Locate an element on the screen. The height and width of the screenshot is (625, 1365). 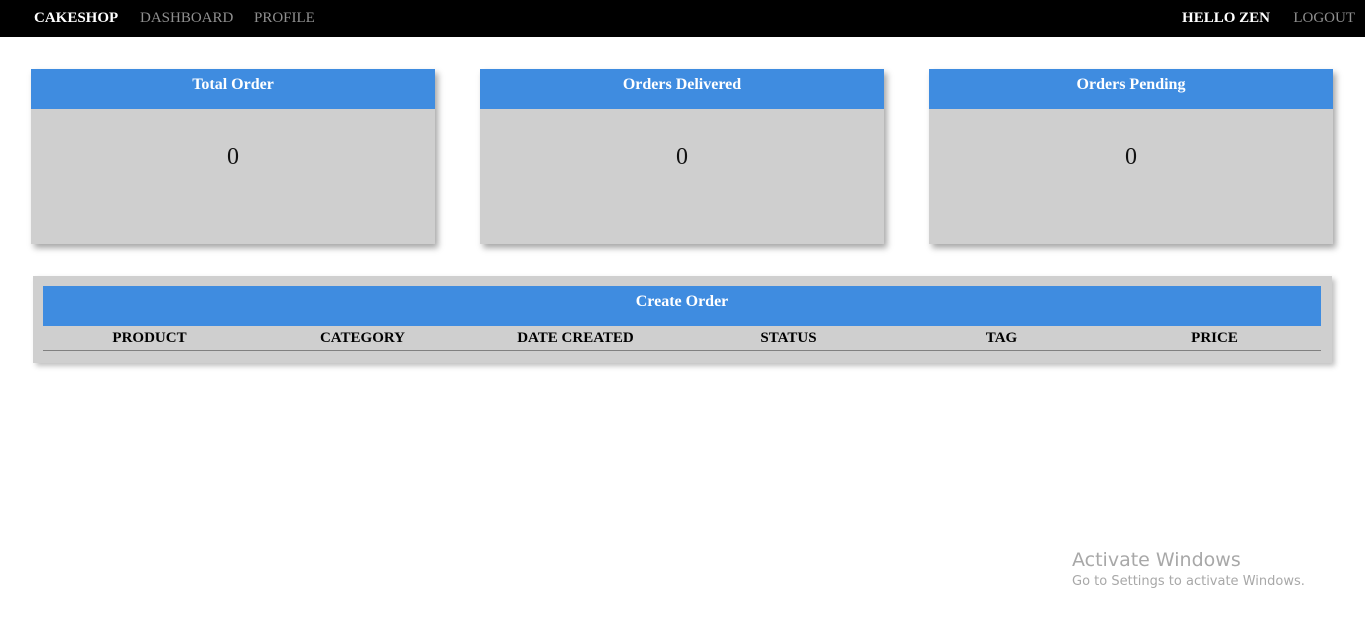
orders-delivered-card: Orders Delivered 0 is located at coordinates (682, 156).